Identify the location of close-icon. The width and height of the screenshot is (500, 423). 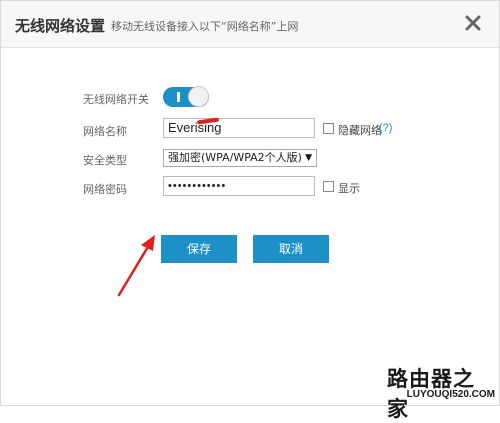
(473, 23).